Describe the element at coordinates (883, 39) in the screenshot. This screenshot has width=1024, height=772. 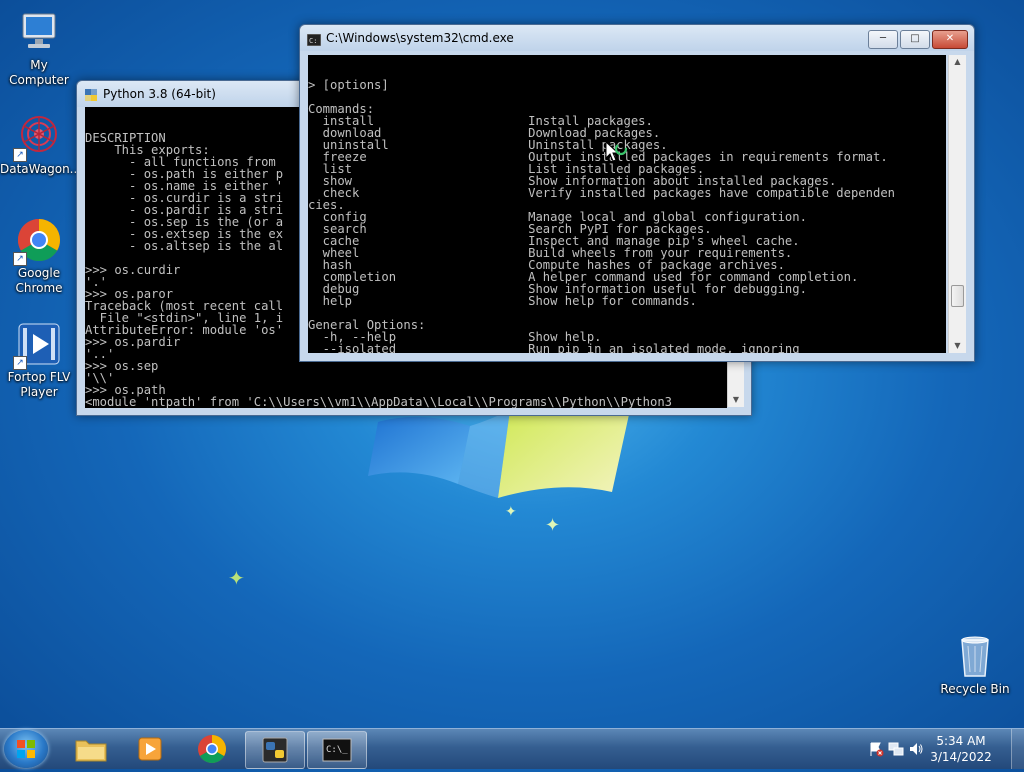
I see `minimize-button: ─` at that location.